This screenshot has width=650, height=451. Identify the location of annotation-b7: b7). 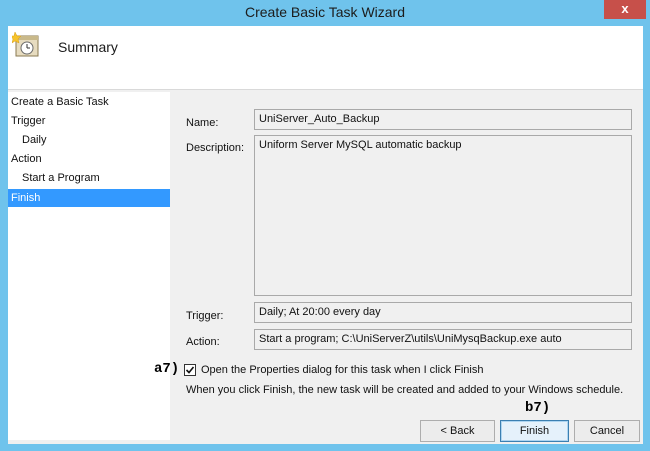
(538, 408).